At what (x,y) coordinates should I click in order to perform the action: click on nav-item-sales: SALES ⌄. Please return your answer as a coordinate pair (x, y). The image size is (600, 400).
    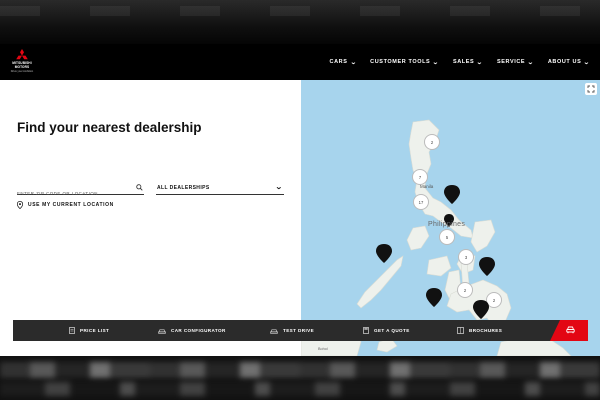
    Looking at the image, I should click on (468, 62).